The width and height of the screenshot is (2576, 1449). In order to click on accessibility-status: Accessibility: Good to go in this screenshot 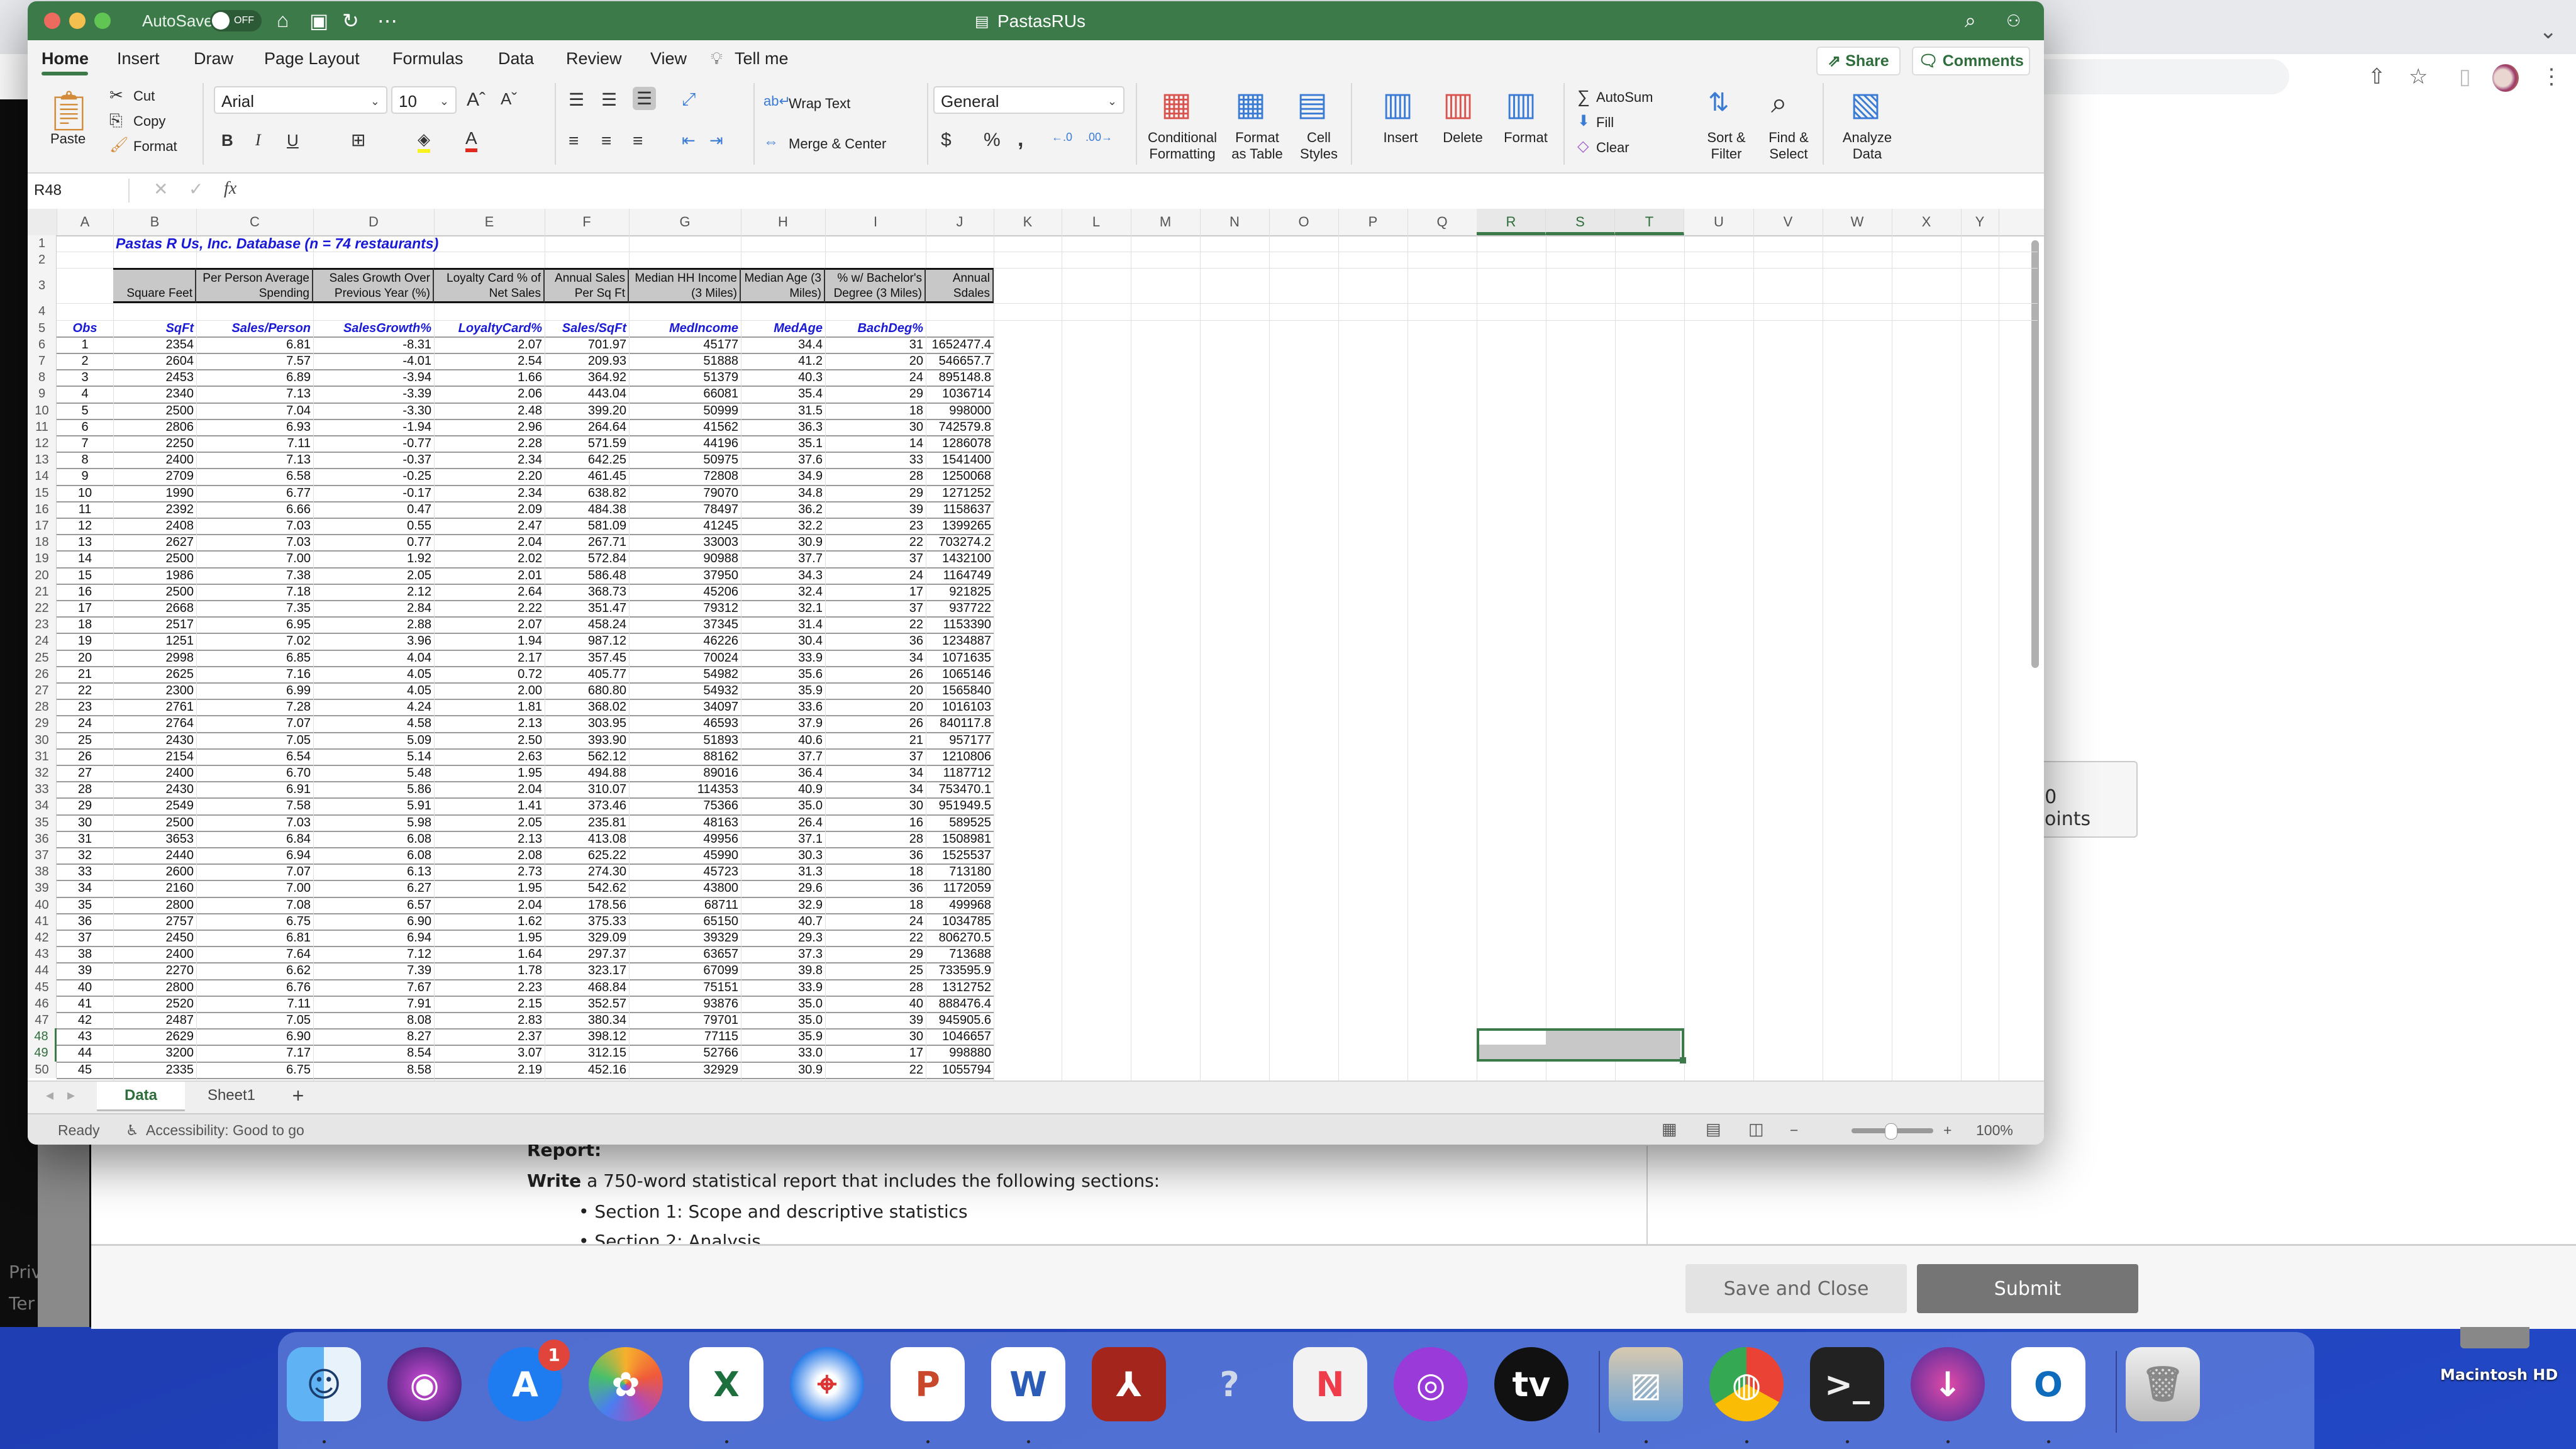, I will do `click(225, 1130)`.